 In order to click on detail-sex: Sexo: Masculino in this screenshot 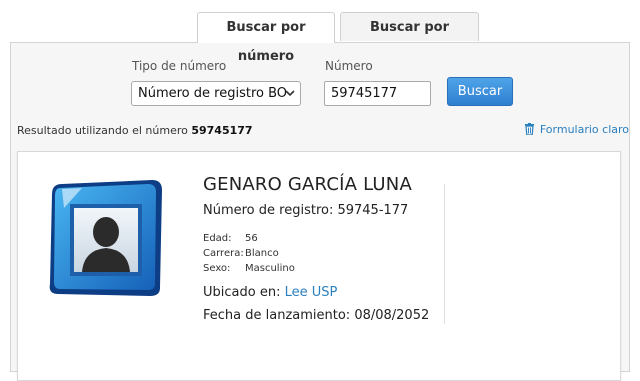, I will do `click(249, 268)`.